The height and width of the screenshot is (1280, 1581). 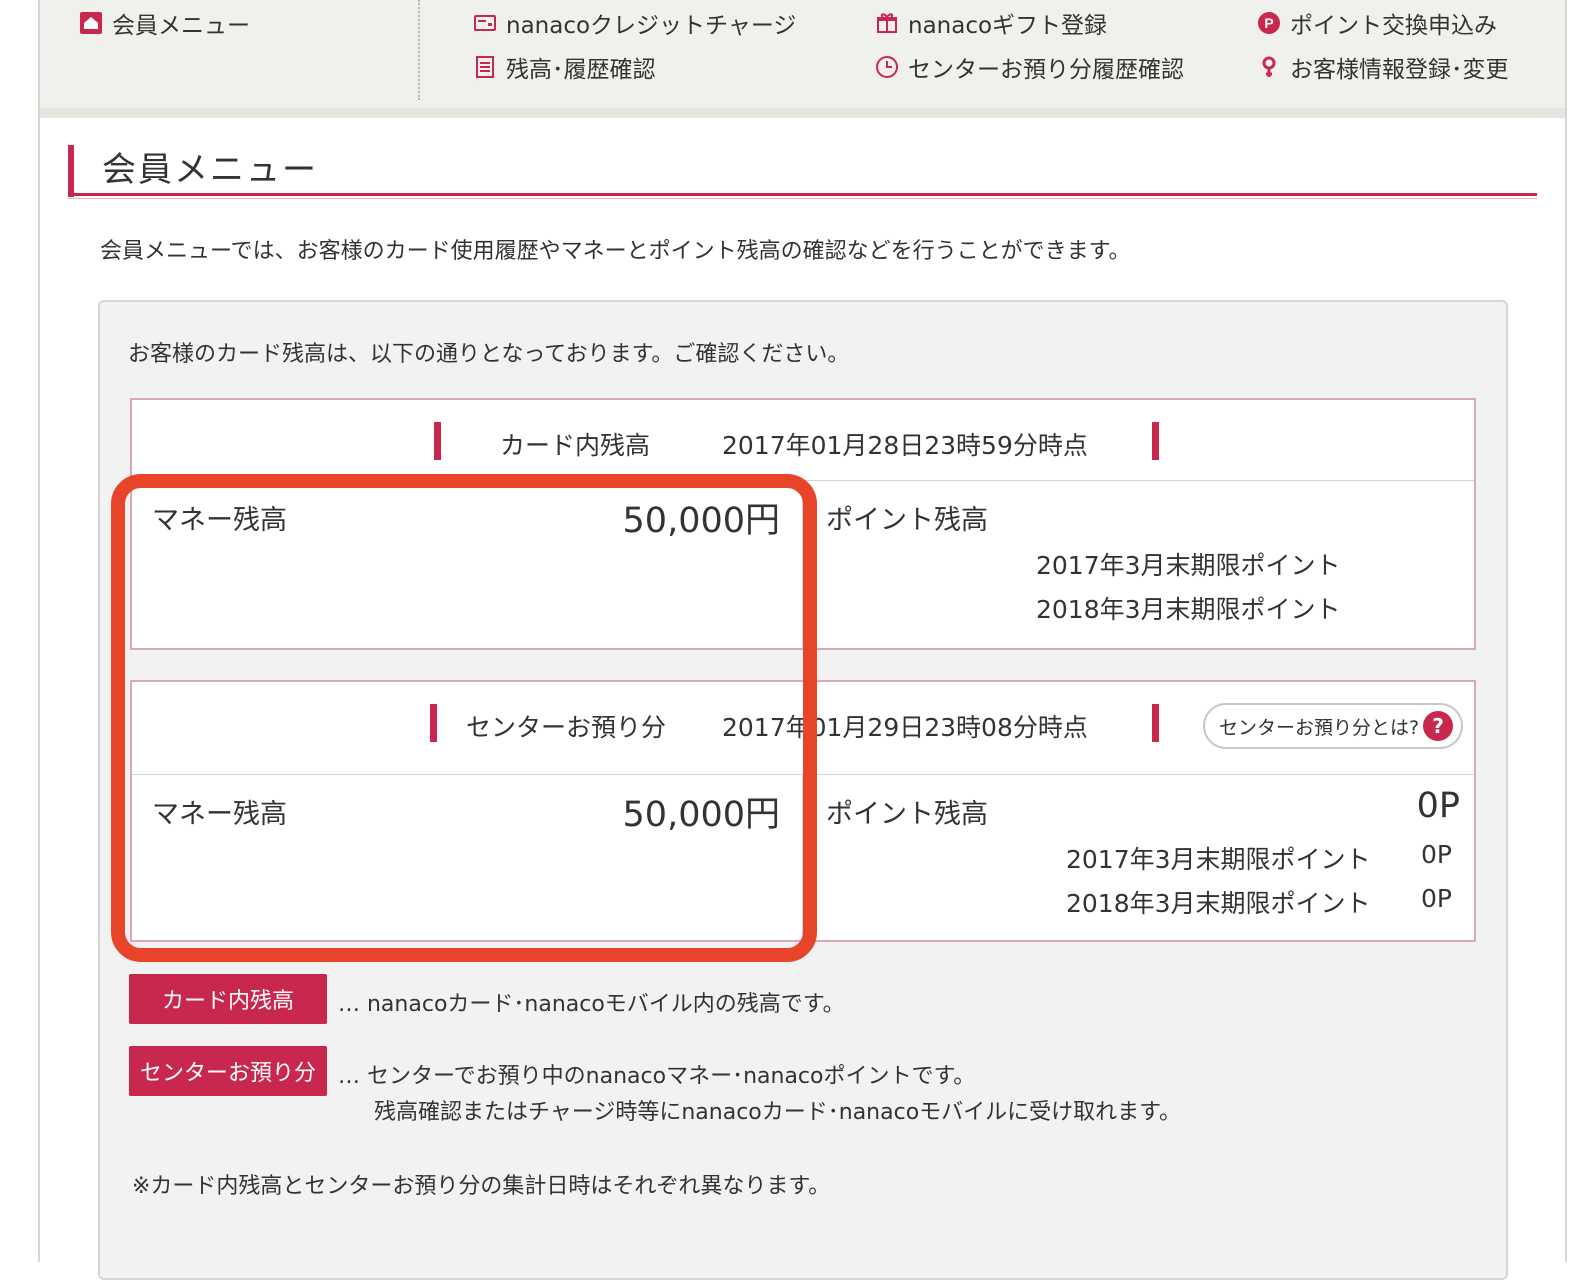 What do you see at coordinates (1046, 70) in the screenshot?
I see `nav-center-history-label: センターお預り分履歴確認` at bounding box center [1046, 70].